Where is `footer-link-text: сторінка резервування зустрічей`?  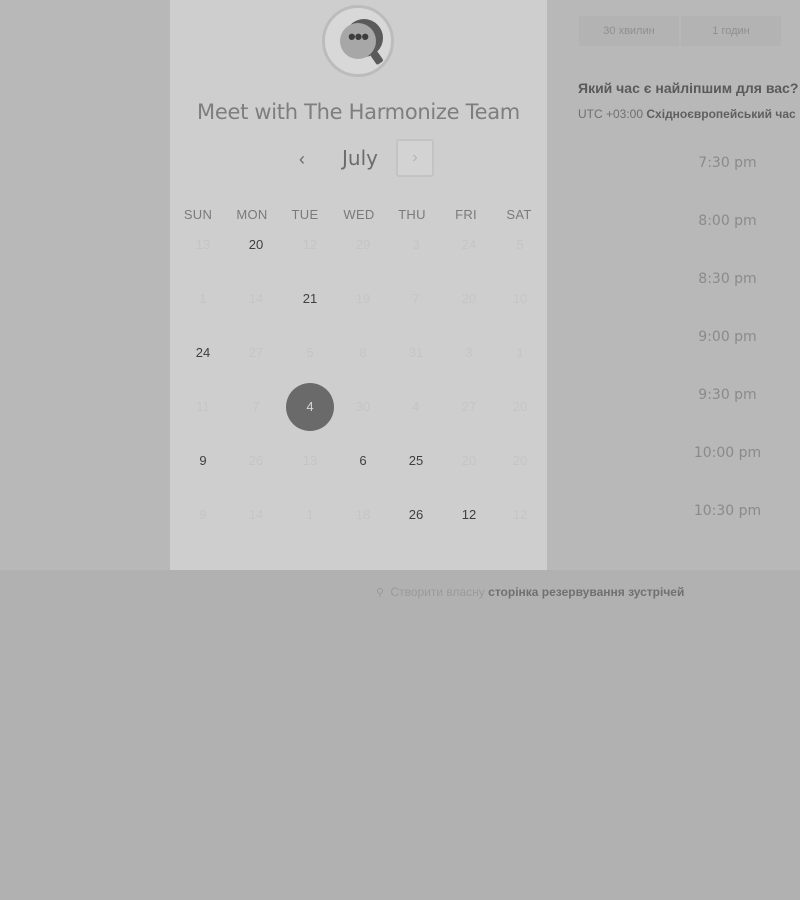 footer-link-text: сторінка резервування зустрічей is located at coordinates (586, 592).